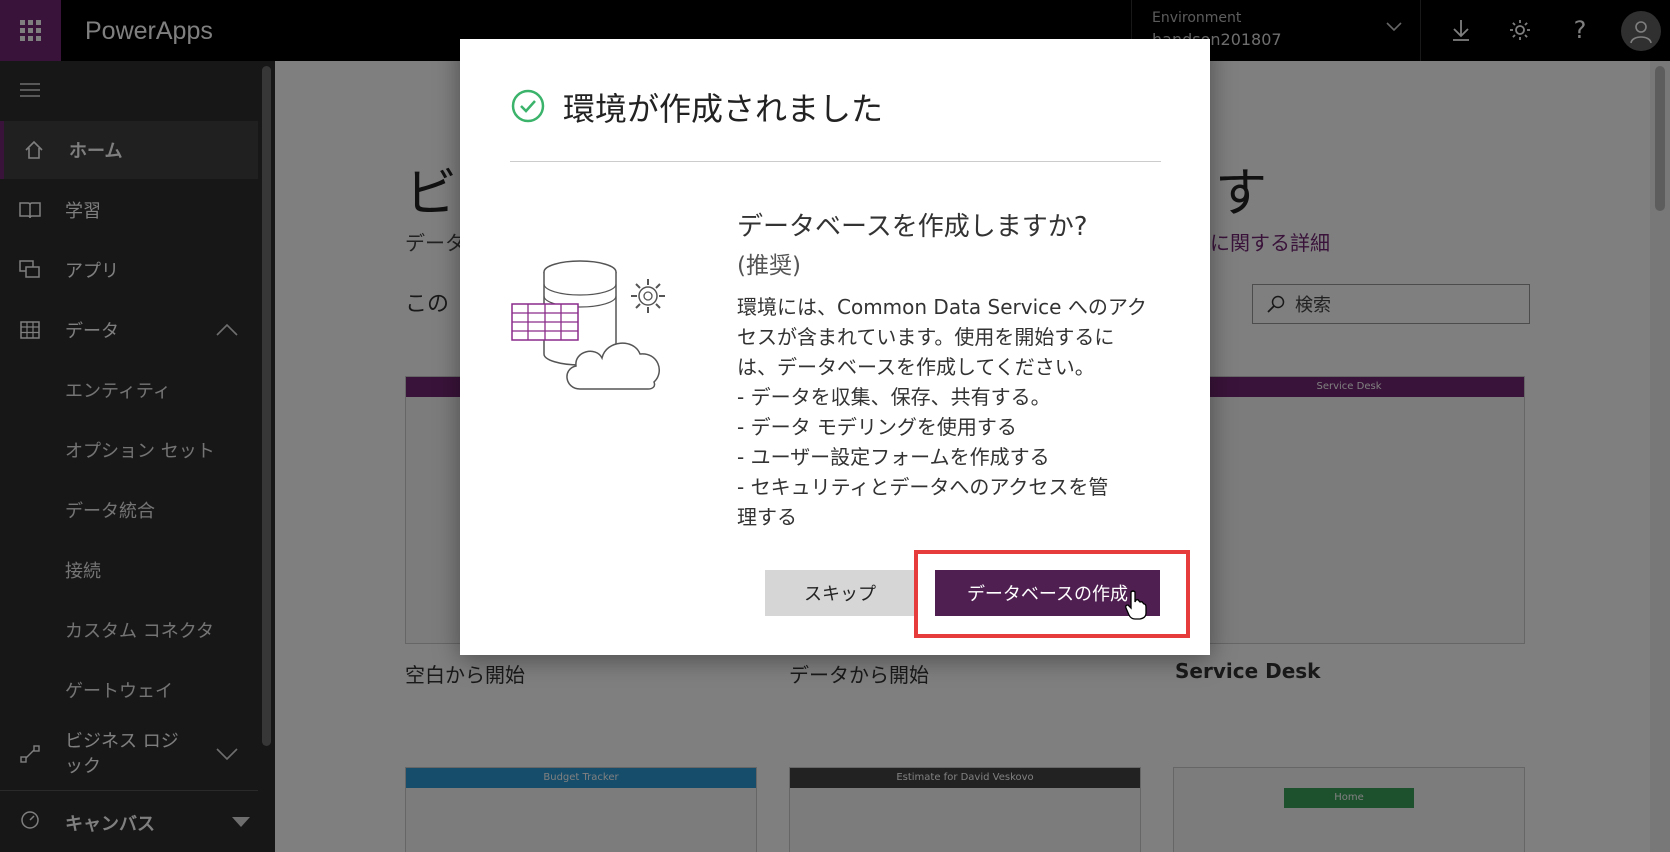 The image size is (1670, 852). What do you see at coordinates (528, 106) in the screenshot?
I see `check-circle-icon` at bounding box center [528, 106].